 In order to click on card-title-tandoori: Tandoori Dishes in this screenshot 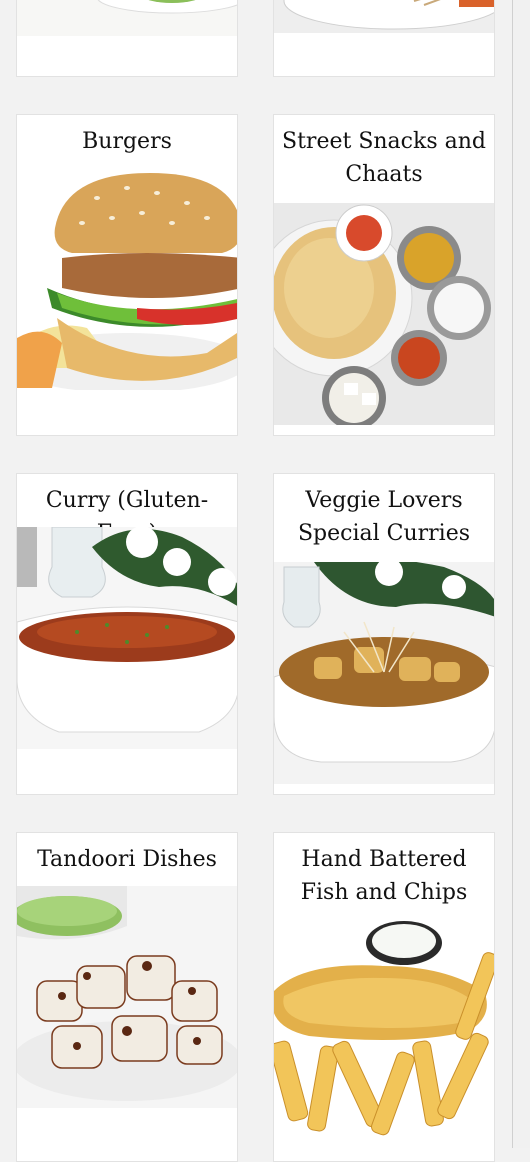, I will do `click(127, 859)`.